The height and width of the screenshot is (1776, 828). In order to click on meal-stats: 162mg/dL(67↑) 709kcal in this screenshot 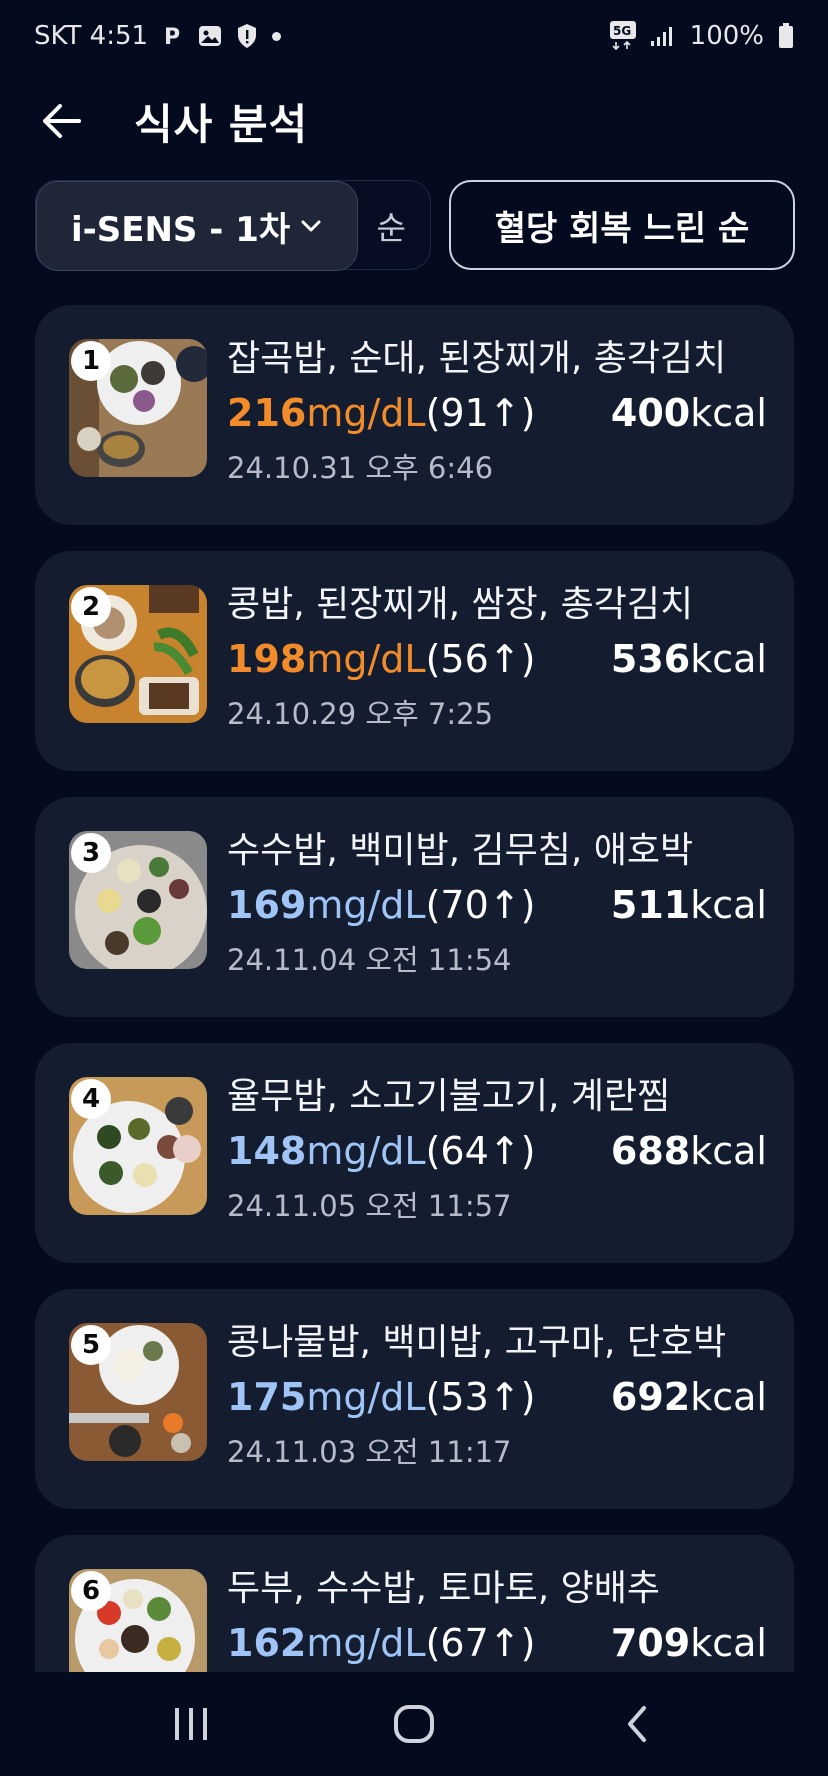, I will do `click(497, 1646)`.